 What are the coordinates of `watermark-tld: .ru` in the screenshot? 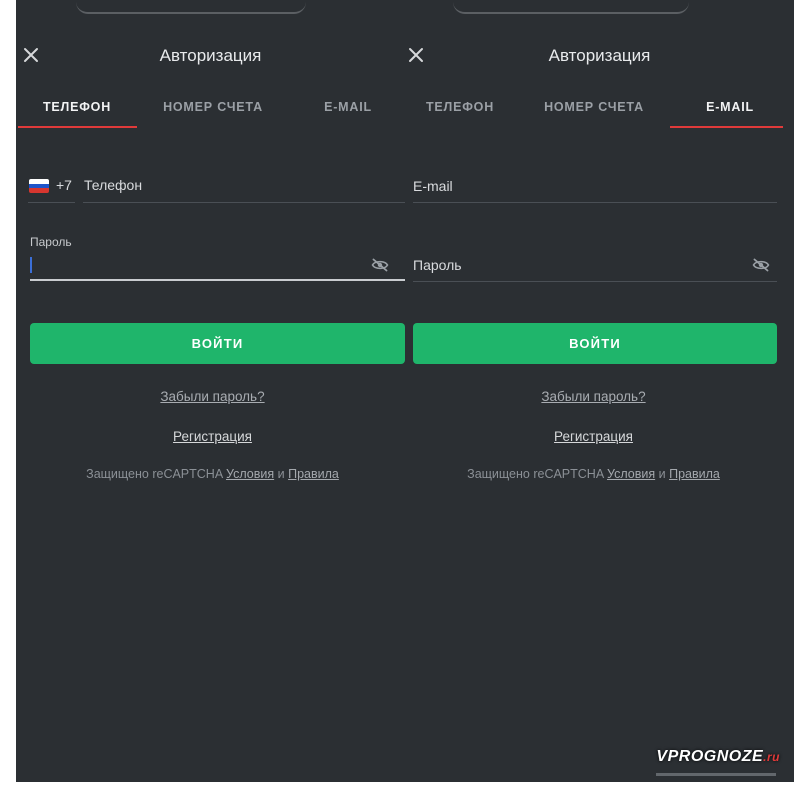 It's located at (771, 757).